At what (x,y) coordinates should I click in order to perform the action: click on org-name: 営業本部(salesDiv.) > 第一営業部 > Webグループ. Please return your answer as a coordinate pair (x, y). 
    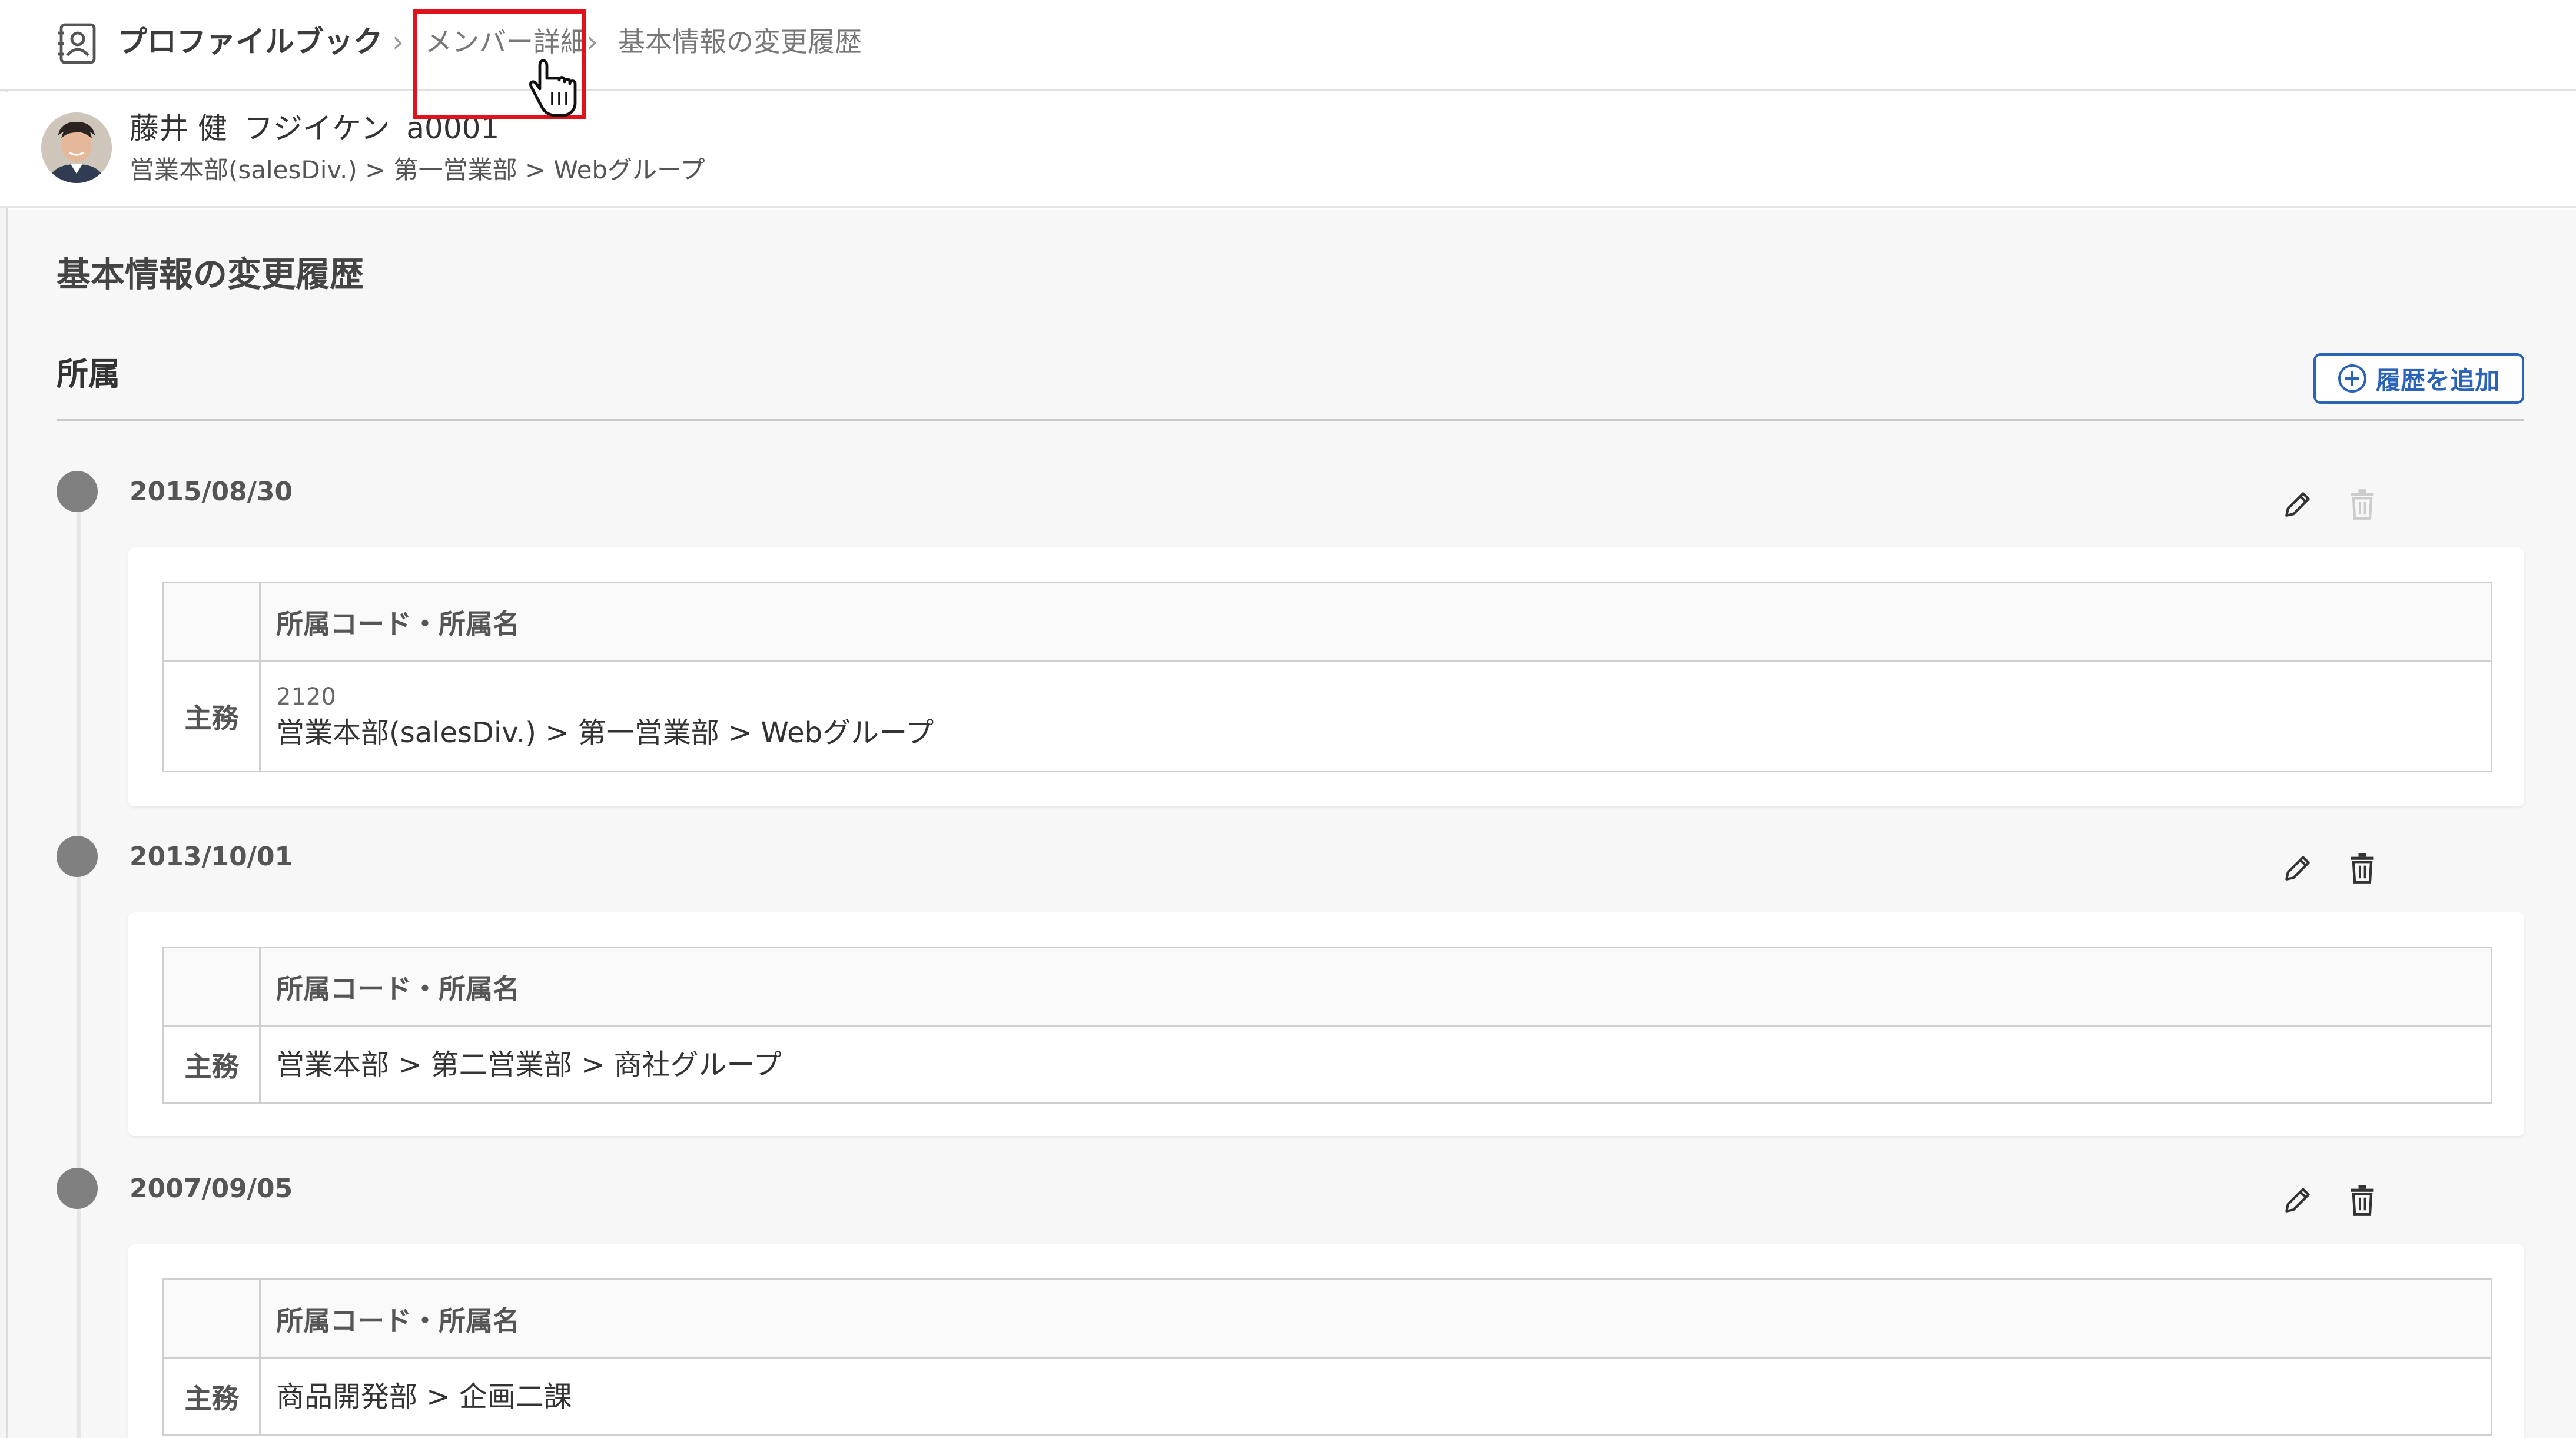
    Looking at the image, I should click on (605, 733).